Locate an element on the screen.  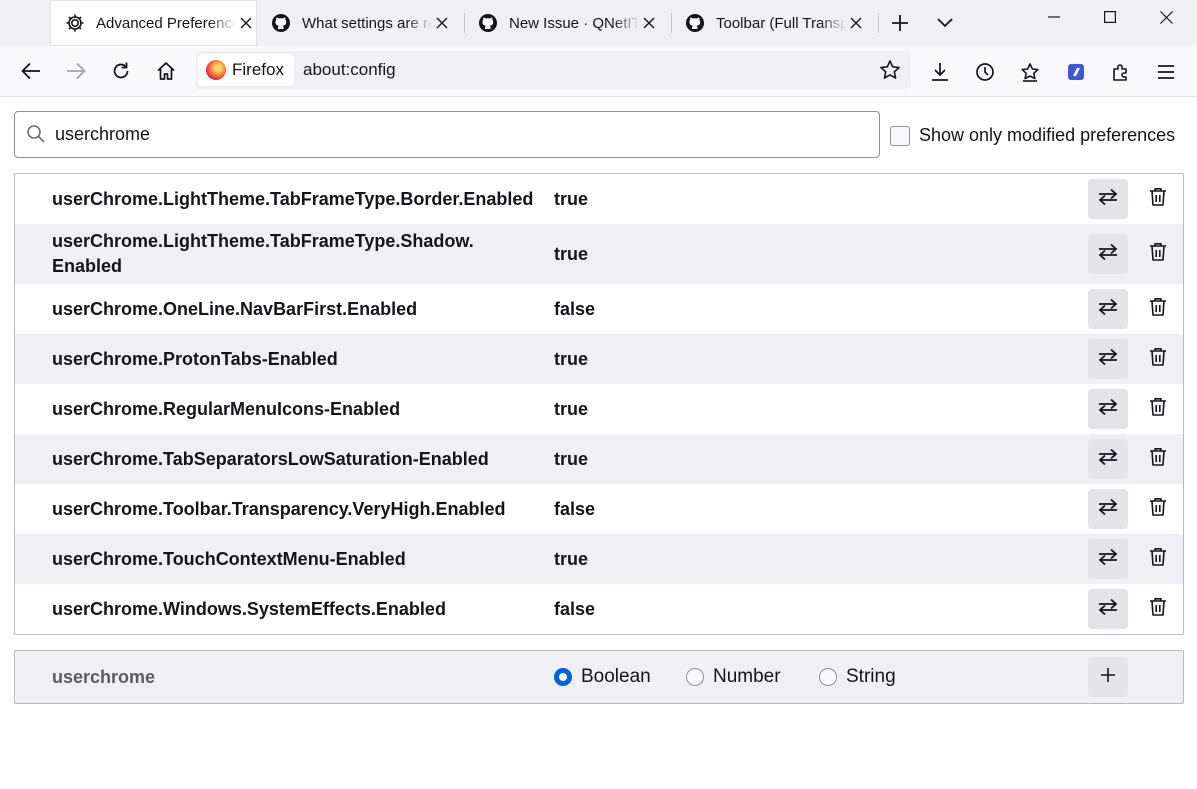
tab-toolbar-full-transparency: Toolbar (Full Transparency) is located at coordinates (779, 23).